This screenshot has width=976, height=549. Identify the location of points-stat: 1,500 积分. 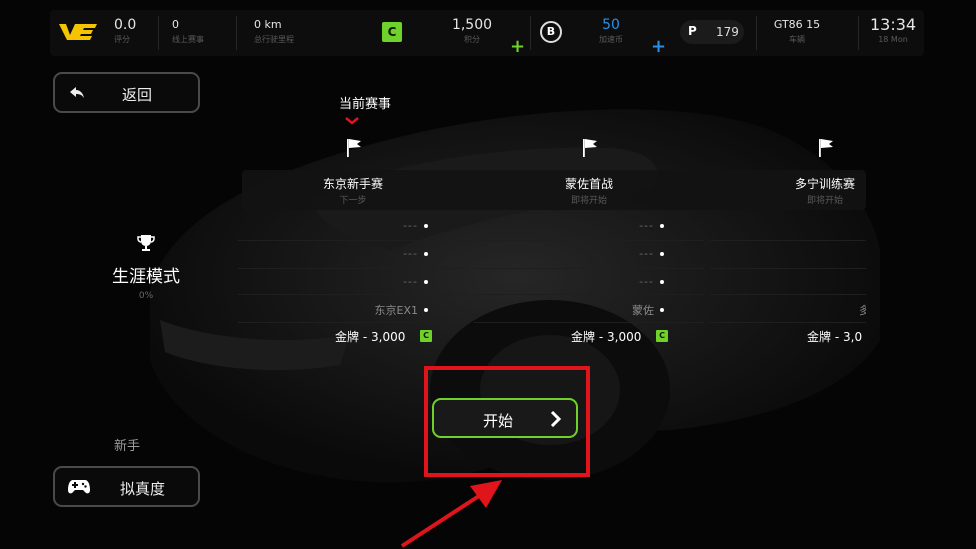
(472, 31).